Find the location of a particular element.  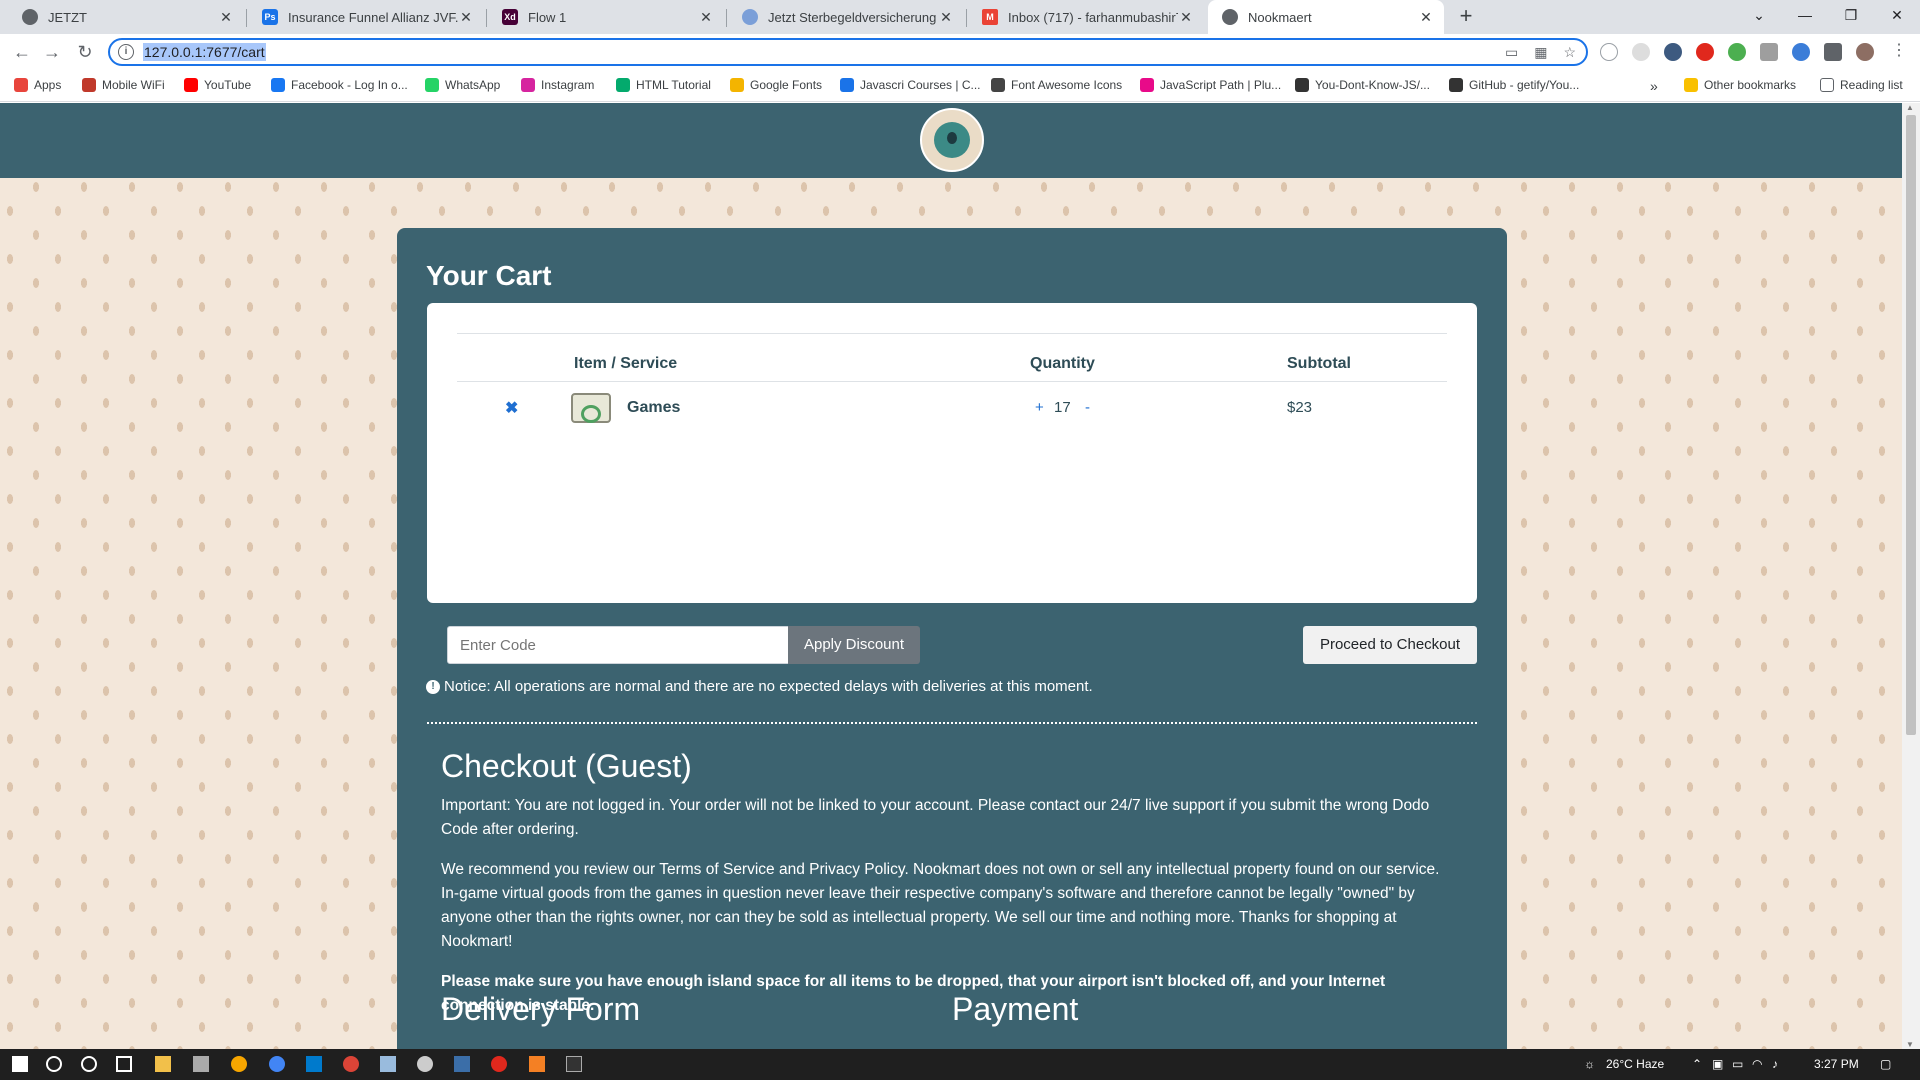

menu-kebab-icon: ⋮ is located at coordinates (1899, 52).